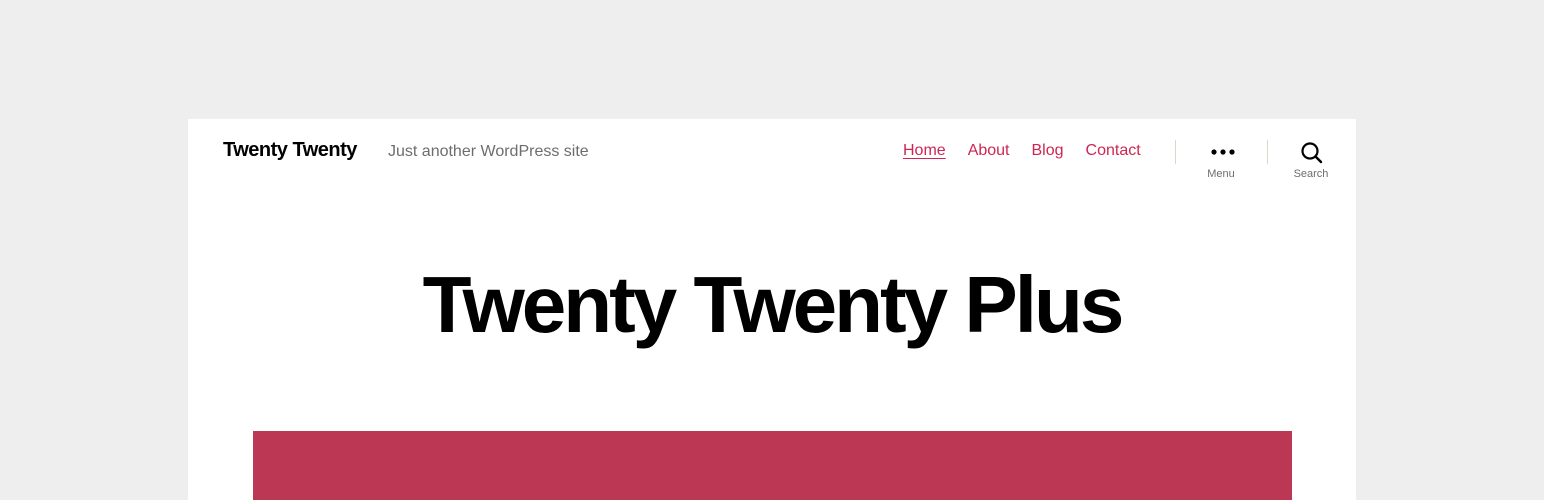 The image size is (1544, 500). I want to click on primary-navigation: Home About Blog Contact, so click(1022, 151).